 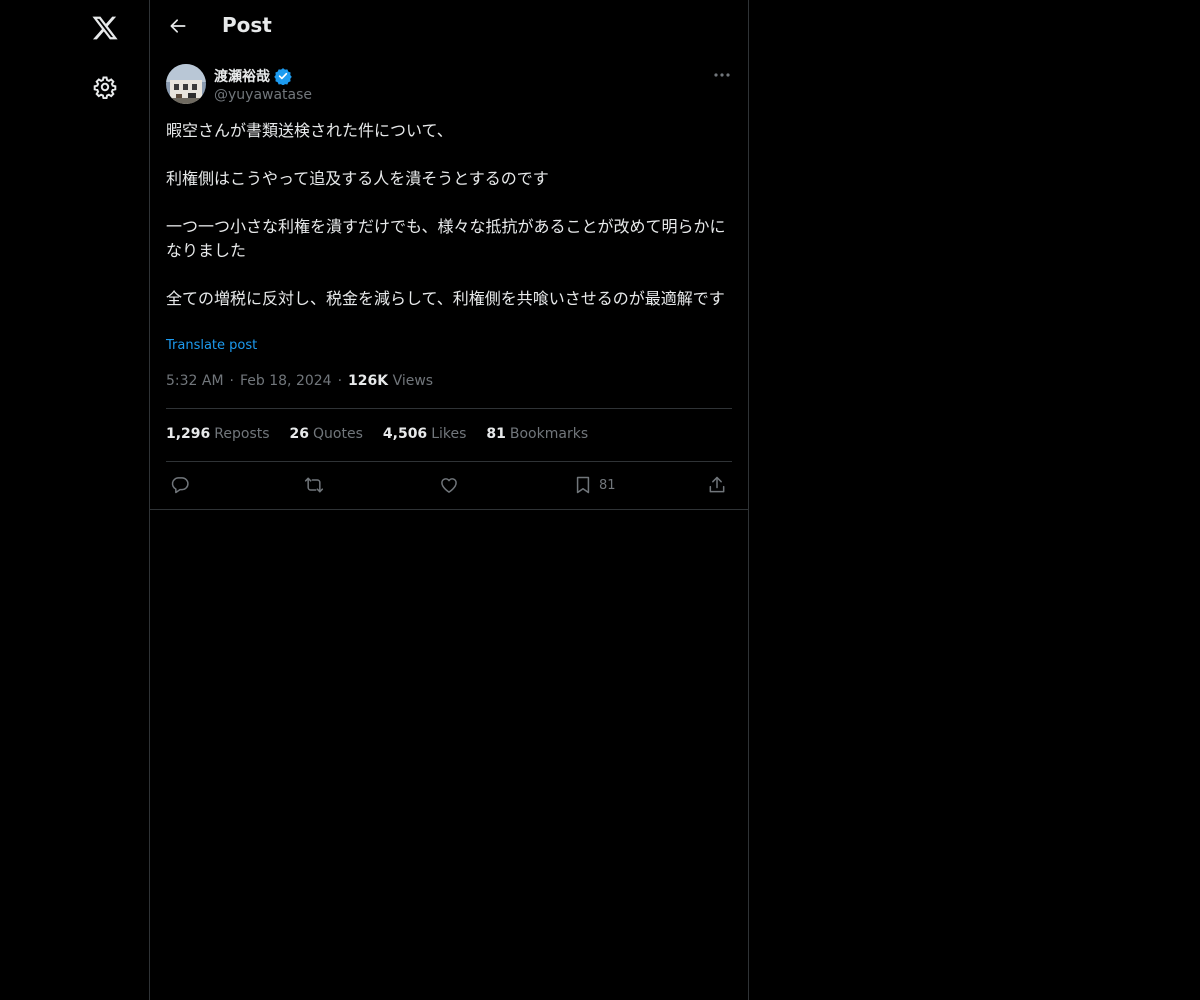 I want to click on bookmarks-stat: 81 Bookmarks, so click(x=537, y=434).